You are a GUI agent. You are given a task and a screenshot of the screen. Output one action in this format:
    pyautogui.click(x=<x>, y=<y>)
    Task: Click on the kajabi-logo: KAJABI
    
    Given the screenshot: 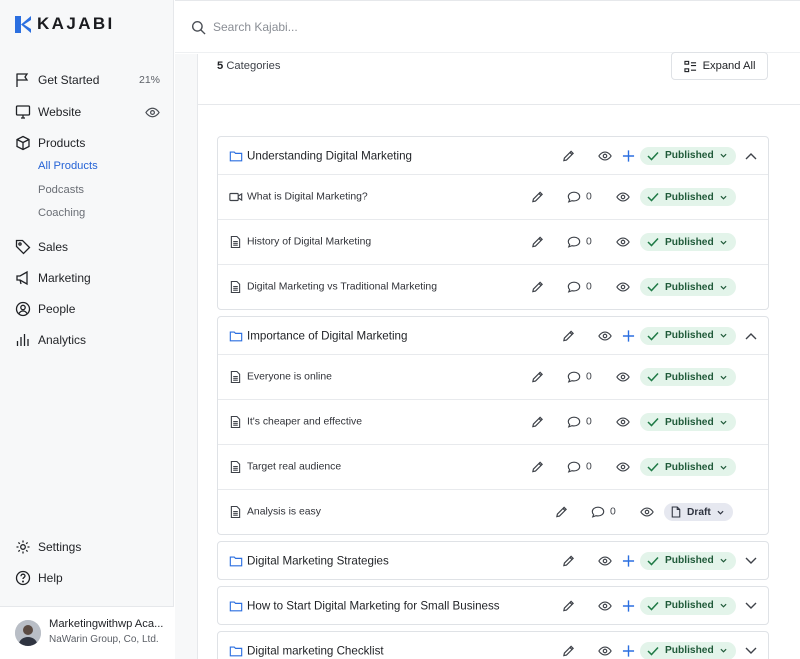 What is the action you would take?
    pyautogui.click(x=65, y=24)
    